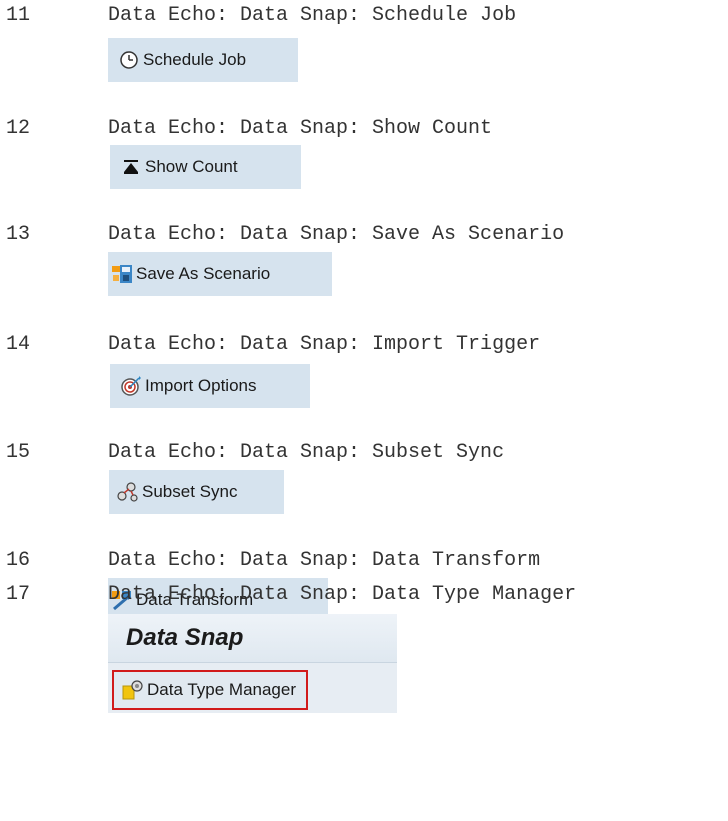 The image size is (728, 821). What do you see at coordinates (131, 386) in the screenshot?
I see `target-icon` at bounding box center [131, 386].